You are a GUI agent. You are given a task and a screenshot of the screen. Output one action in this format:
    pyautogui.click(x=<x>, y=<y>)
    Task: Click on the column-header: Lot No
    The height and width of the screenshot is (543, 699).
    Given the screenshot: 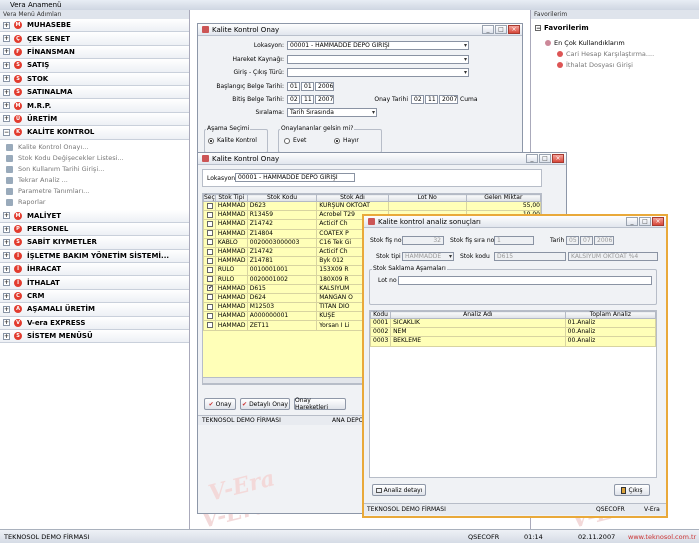 What is the action you would take?
    pyautogui.click(x=427, y=198)
    